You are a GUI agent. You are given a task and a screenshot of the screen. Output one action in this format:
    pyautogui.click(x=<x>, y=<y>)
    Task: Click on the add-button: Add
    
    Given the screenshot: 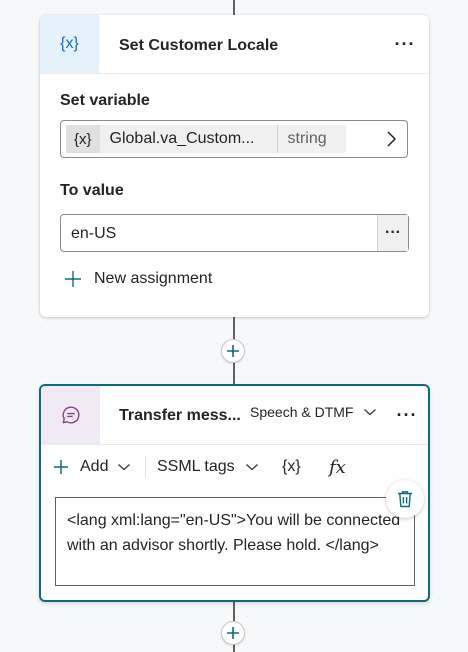 What is the action you would take?
    pyautogui.click(x=92, y=467)
    